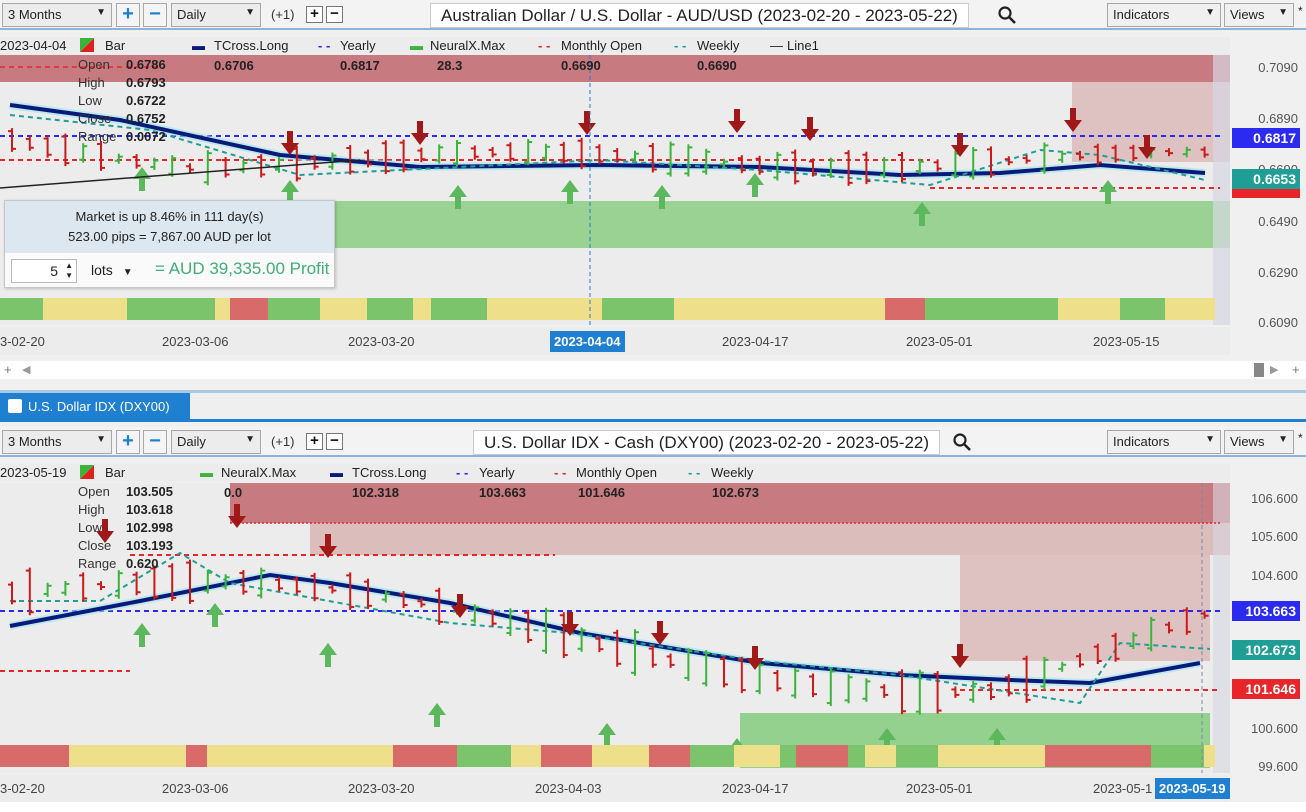 This screenshot has height=812, width=1306. Describe the element at coordinates (718, 45) in the screenshot. I see `legend-weekly: Weekly` at that location.